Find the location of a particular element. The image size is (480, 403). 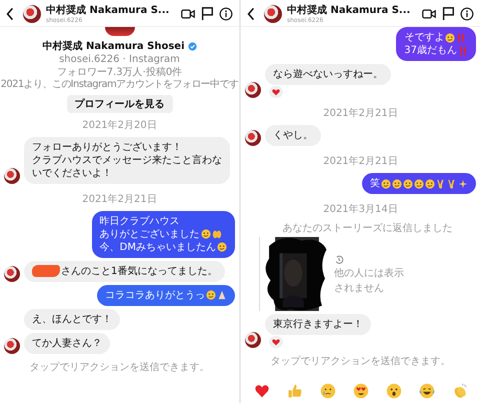

date-label: 2021年3月14日 is located at coordinates (360, 209).